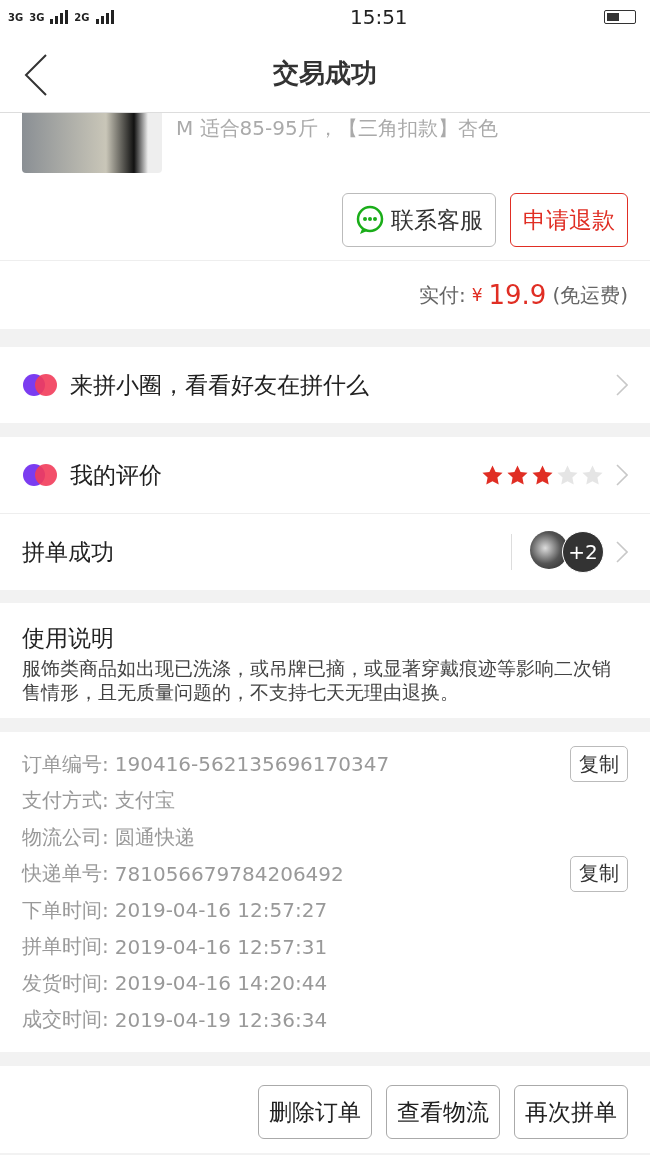  Describe the element at coordinates (325, 551) in the screenshot. I see `group-row: 拼单成功 +2` at that location.